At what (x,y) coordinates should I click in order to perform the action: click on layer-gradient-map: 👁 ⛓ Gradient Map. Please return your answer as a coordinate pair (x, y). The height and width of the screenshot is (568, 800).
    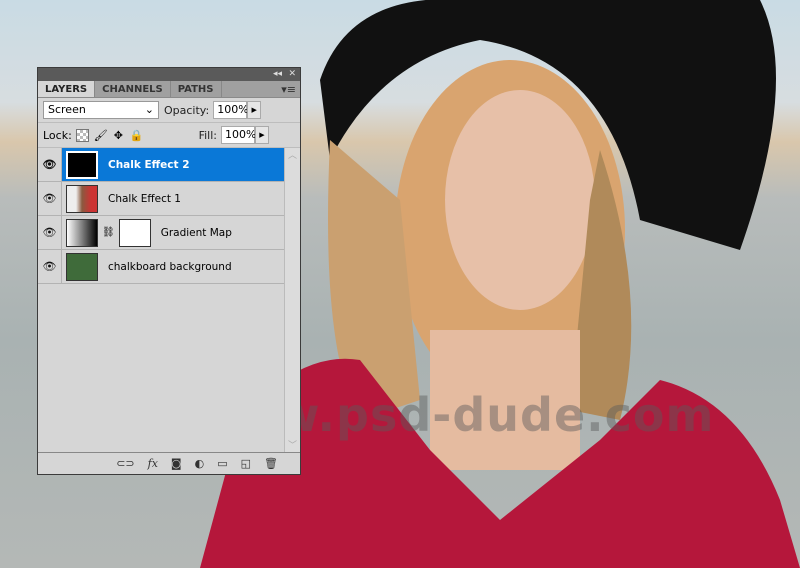
    Looking at the image, I should click on (161, 233).